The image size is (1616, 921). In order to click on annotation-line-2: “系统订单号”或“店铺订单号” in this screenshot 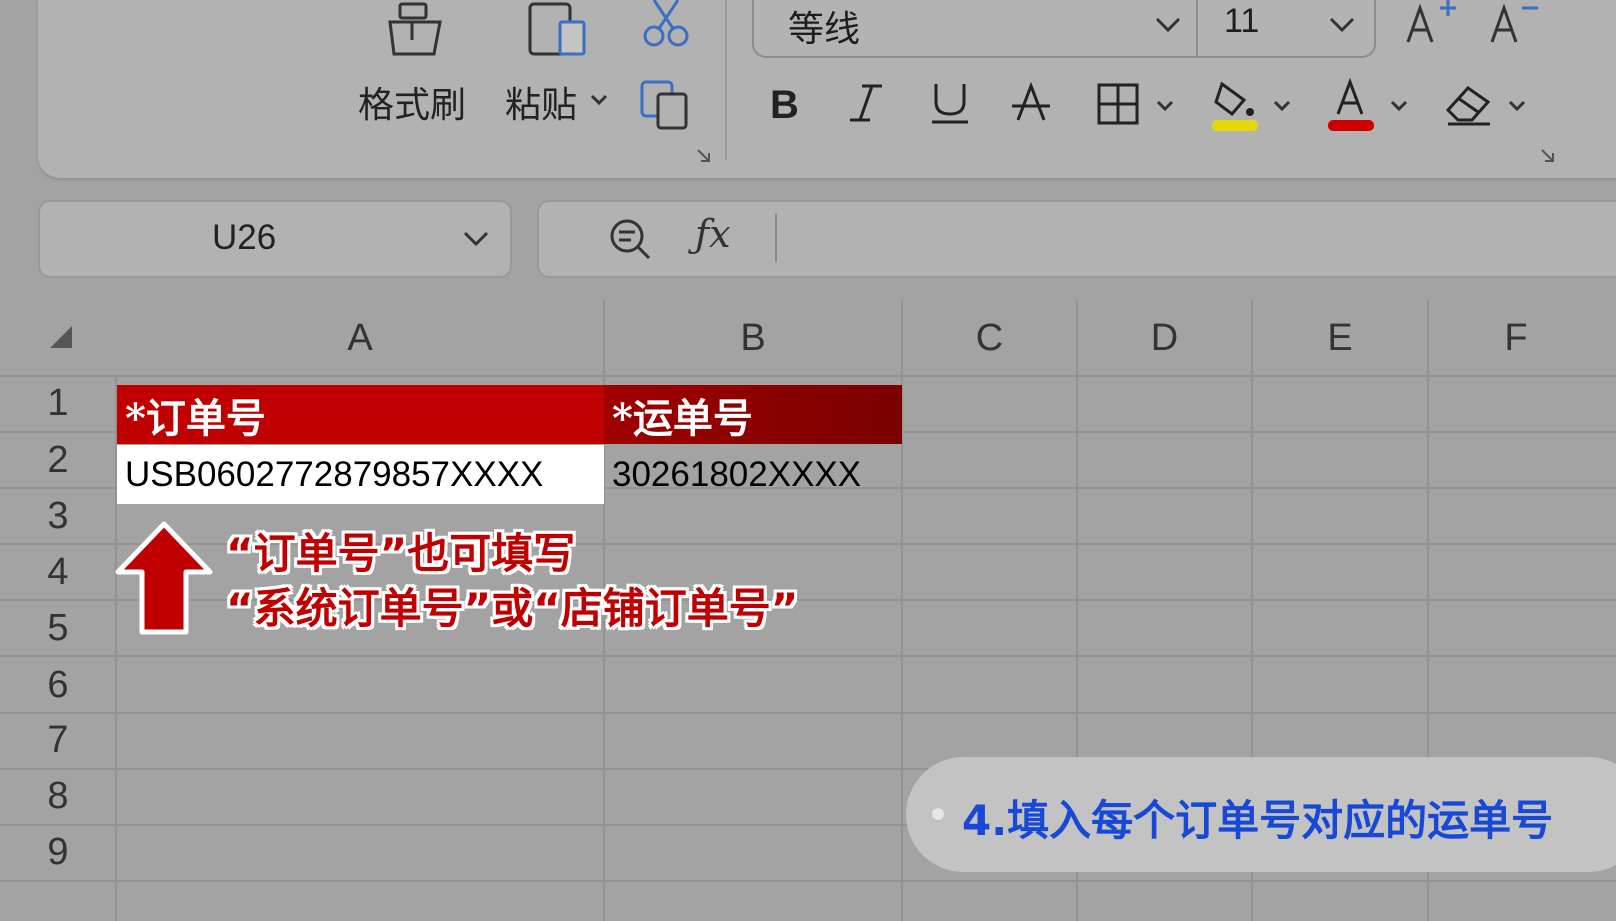, I will do `click(512, 608)`.